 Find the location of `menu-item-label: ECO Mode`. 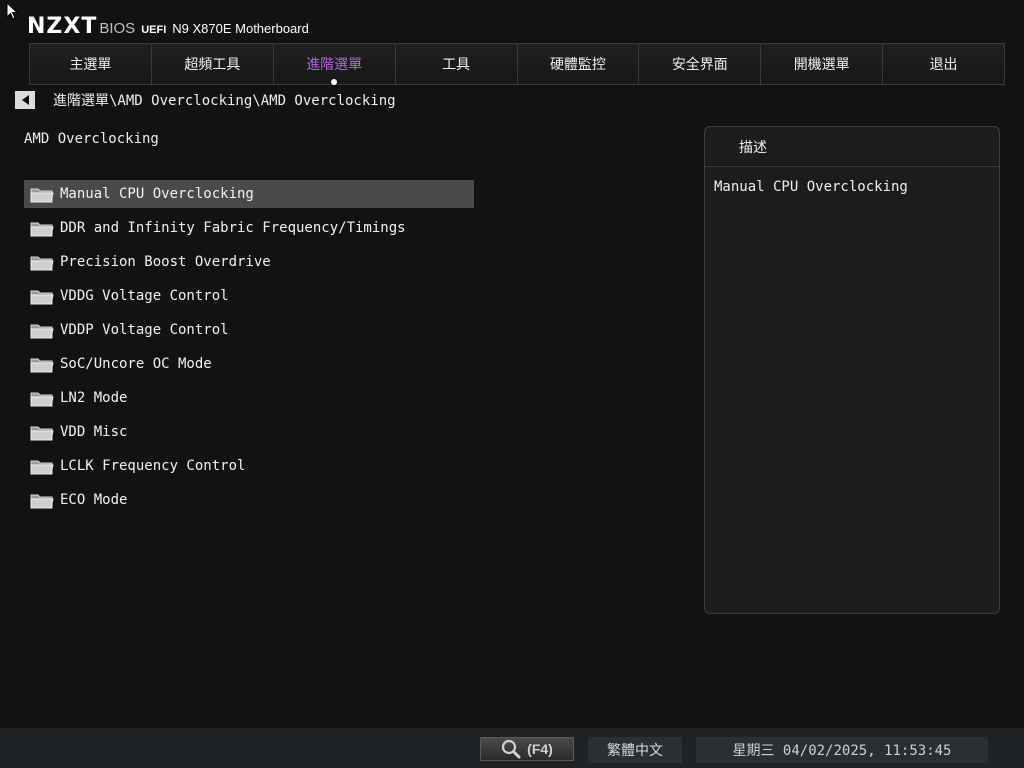

menu-item-label: ECO Mode is located at coordinates (94, 500).